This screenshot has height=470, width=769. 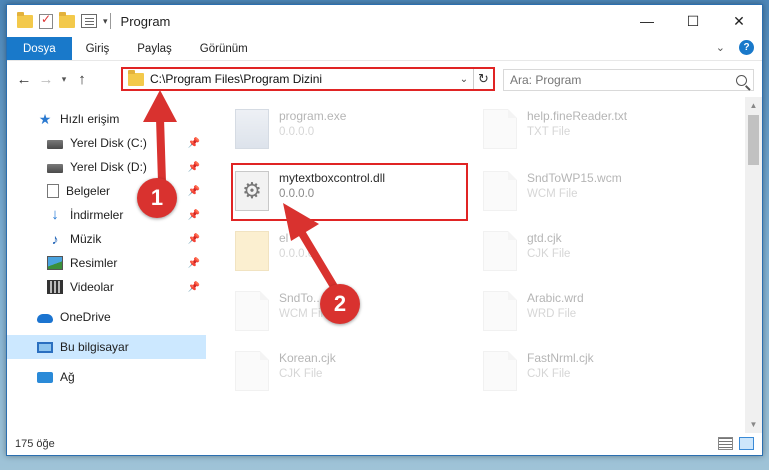 What do you see at coordinates (347, 252) in the screenshot?
I see `file-item: el 0.0.0.0` at bounding box center [347, 252].